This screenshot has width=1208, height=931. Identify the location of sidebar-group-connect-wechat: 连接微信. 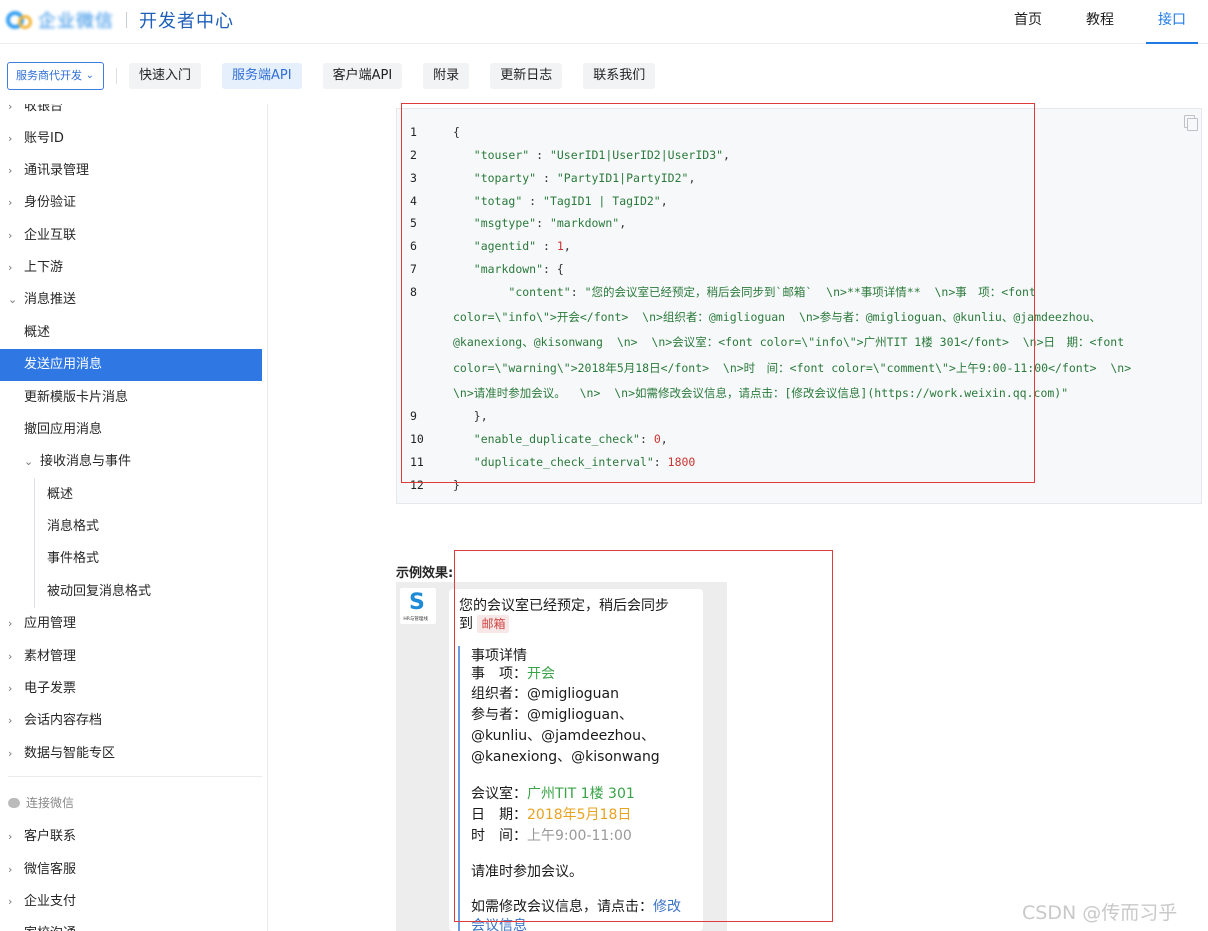
(41, 803).